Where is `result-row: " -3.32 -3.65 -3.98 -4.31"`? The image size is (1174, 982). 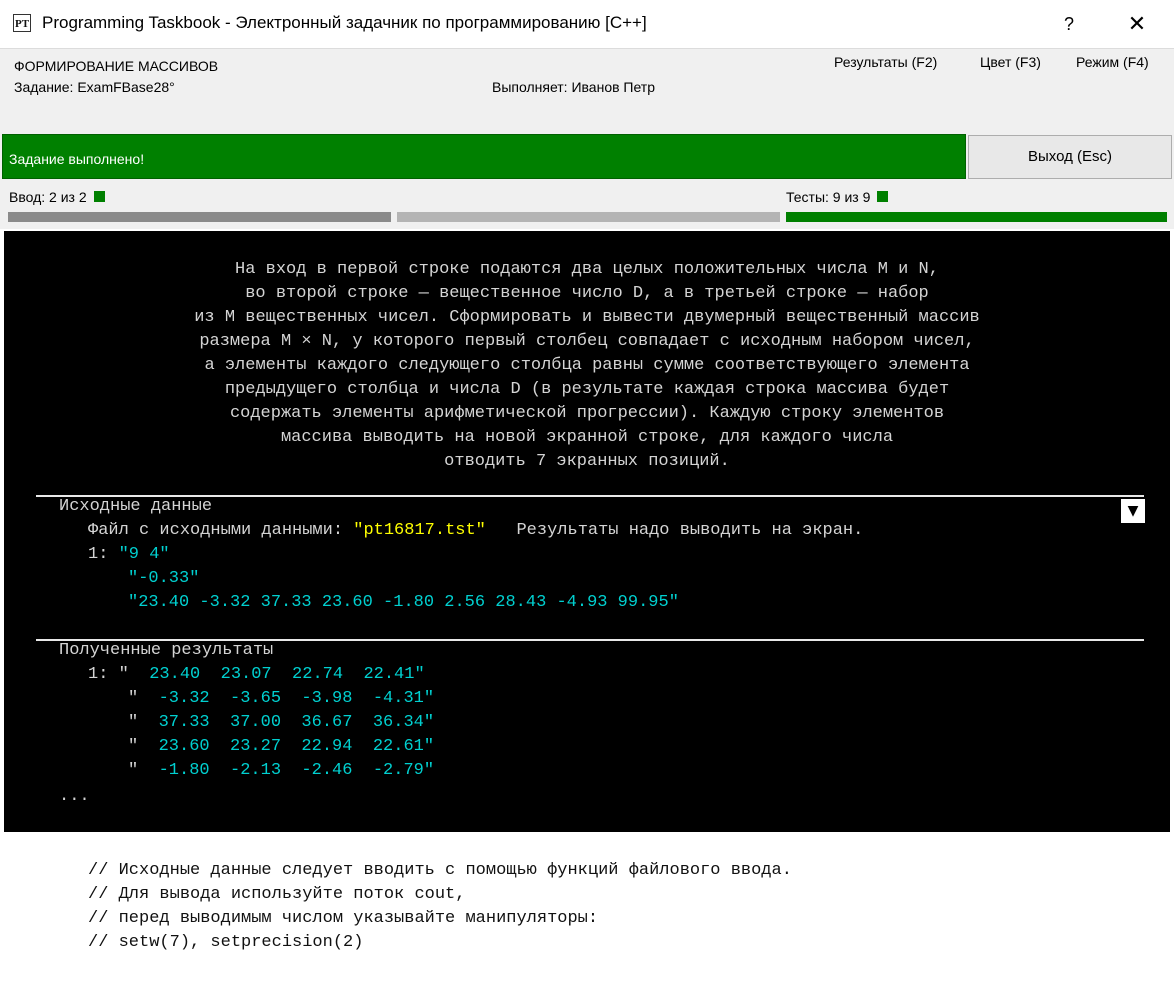 result-row: " -3.32 -3.65 -3.98 -4.31" is located at coordinates (281, 698).